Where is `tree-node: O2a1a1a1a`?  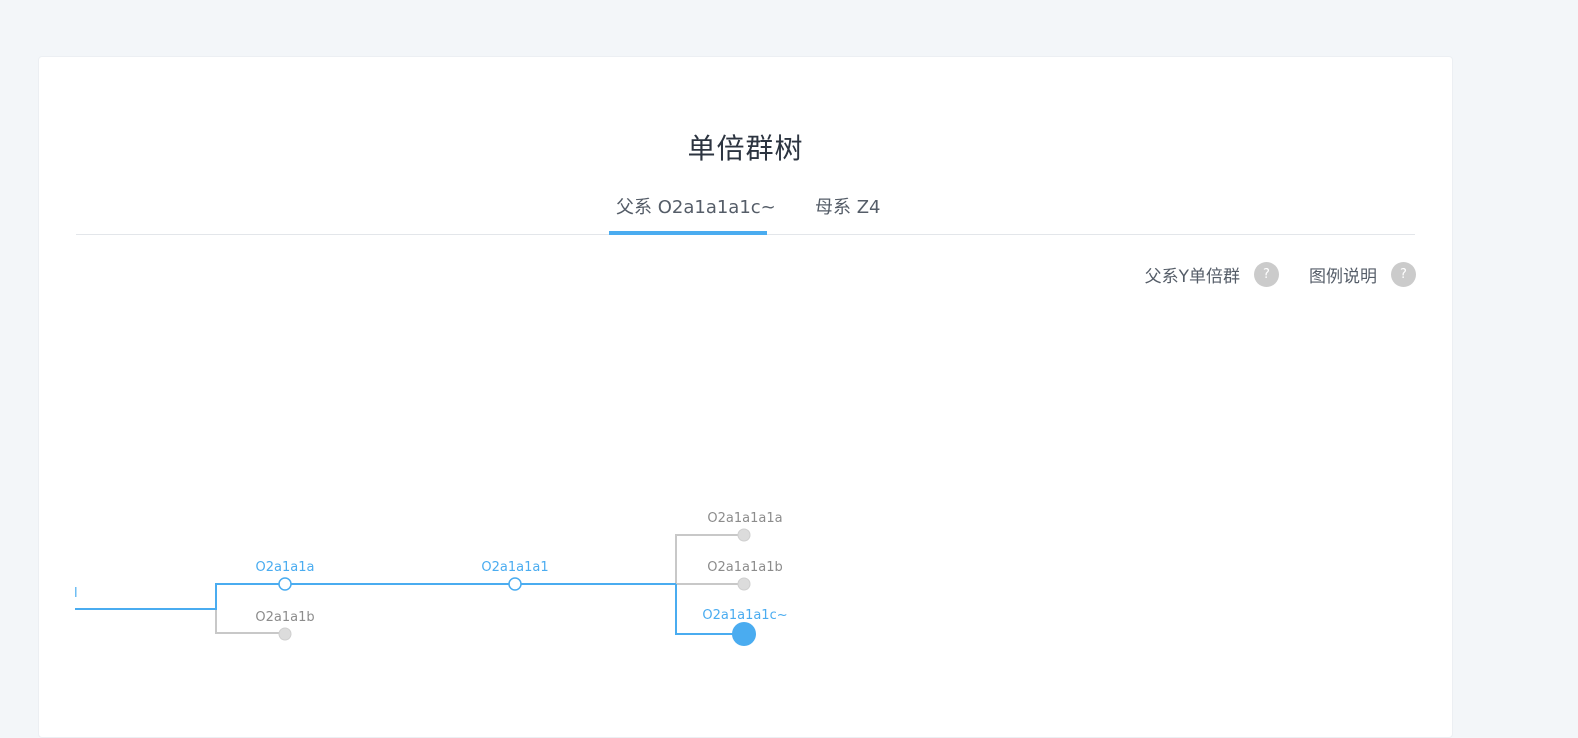 tree-node: O2a1a1a1a is located at coordinates (745, 526).